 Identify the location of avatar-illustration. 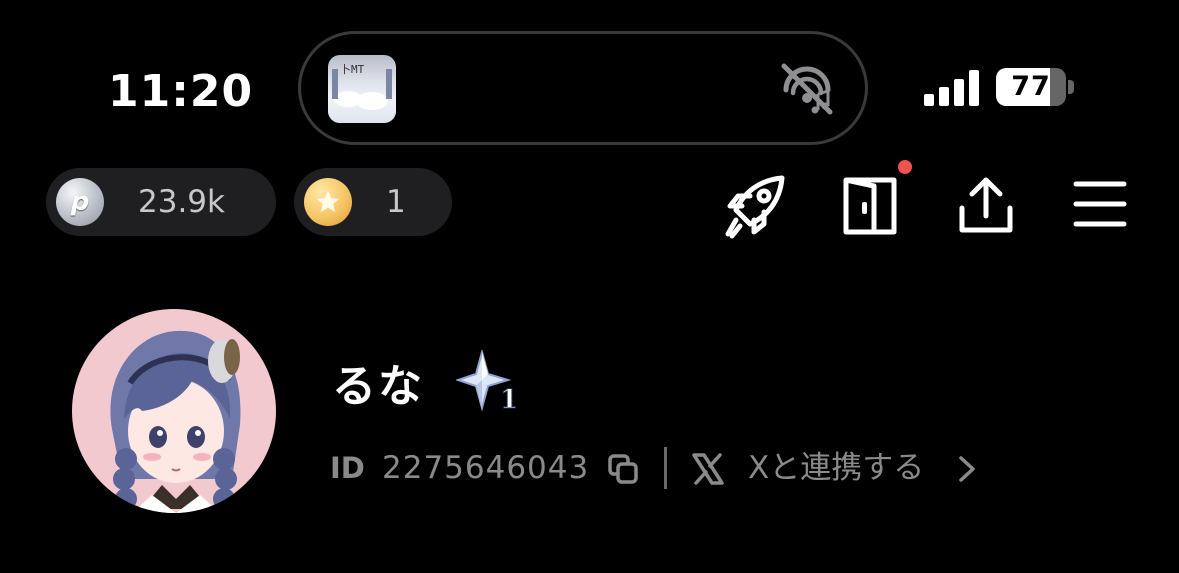
(175, 421).